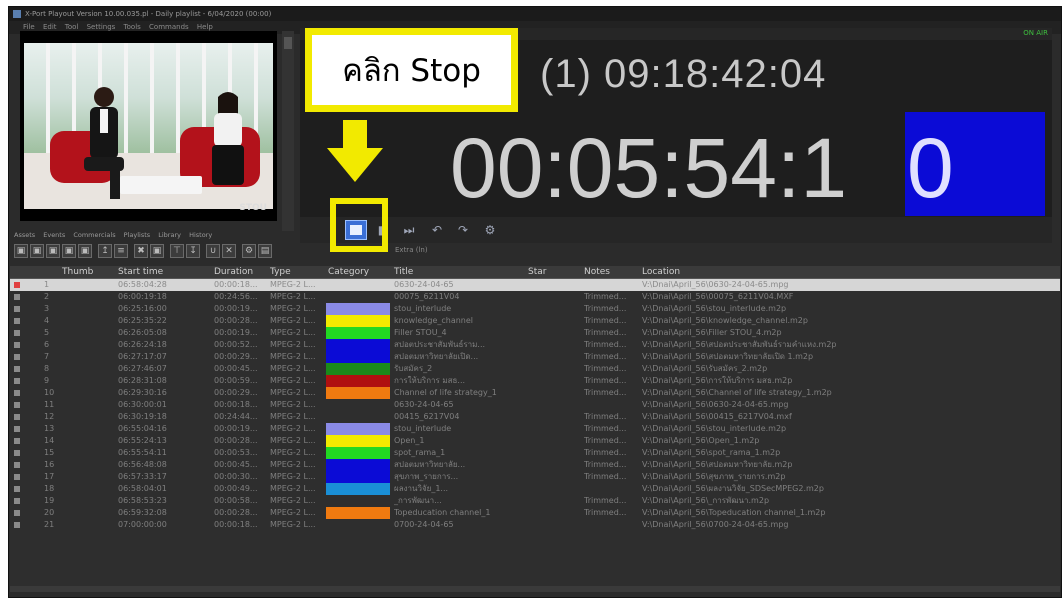 The image size is (1064, 600). Describe the element at coordinates (229, 251) in the screenshot. I see `shuffle-icon: ✕` at that location.